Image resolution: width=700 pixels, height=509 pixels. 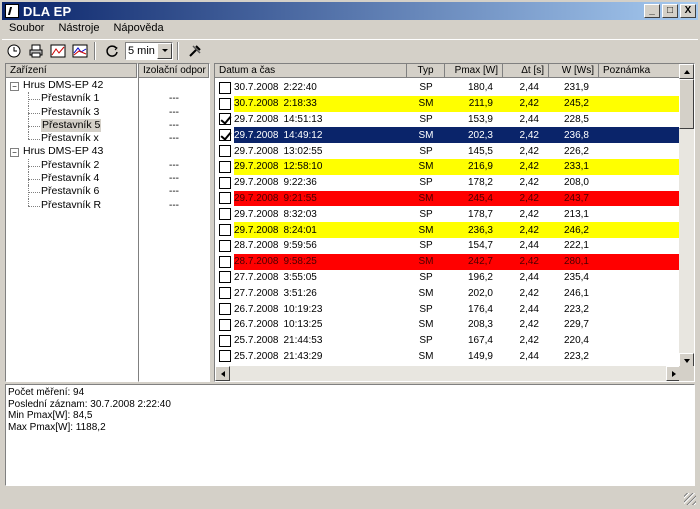 I want to click on tree-item: Přestavník 1, so click(x=71, y=99).